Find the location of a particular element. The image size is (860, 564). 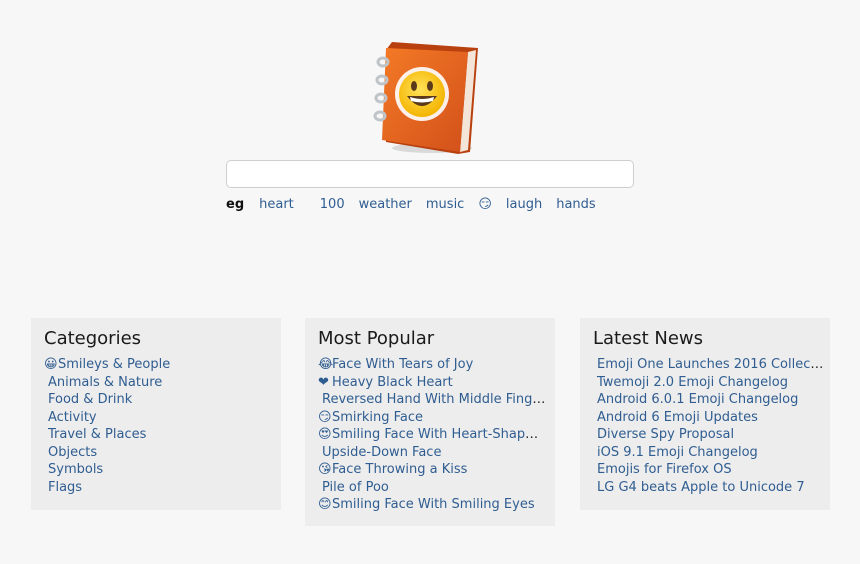

popular-label: Face With Tears of Joy is located at coordinates (403, 364).